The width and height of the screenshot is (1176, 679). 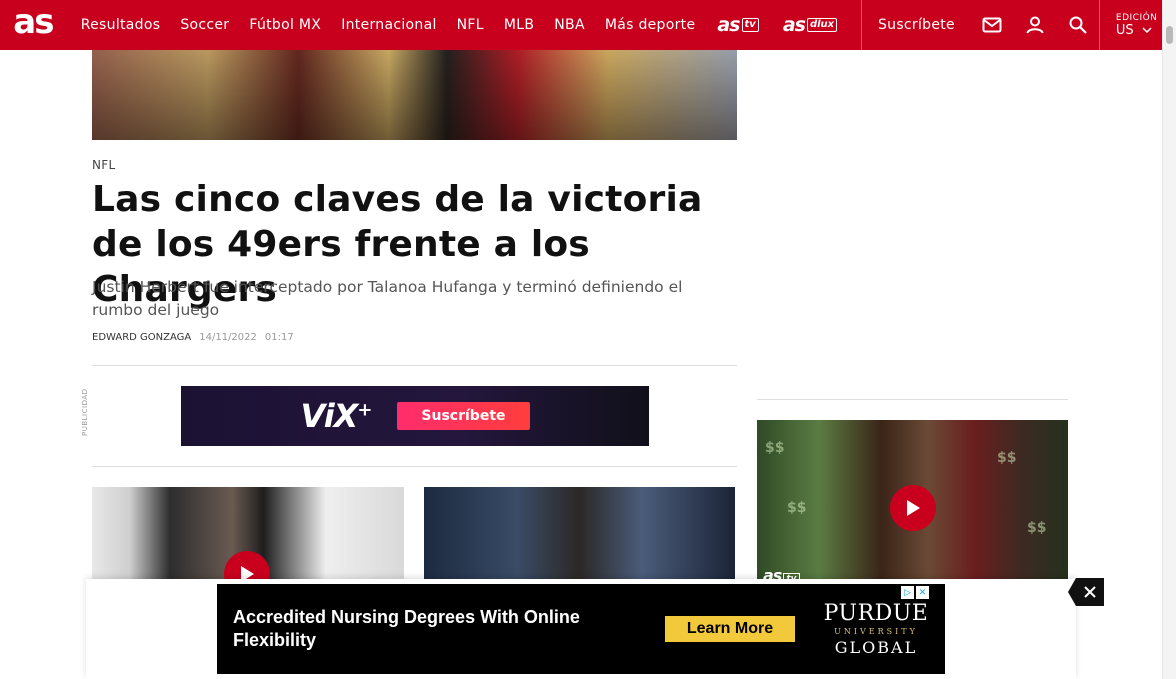 I want to click on newsletter-button, so click(x=992, y=25).